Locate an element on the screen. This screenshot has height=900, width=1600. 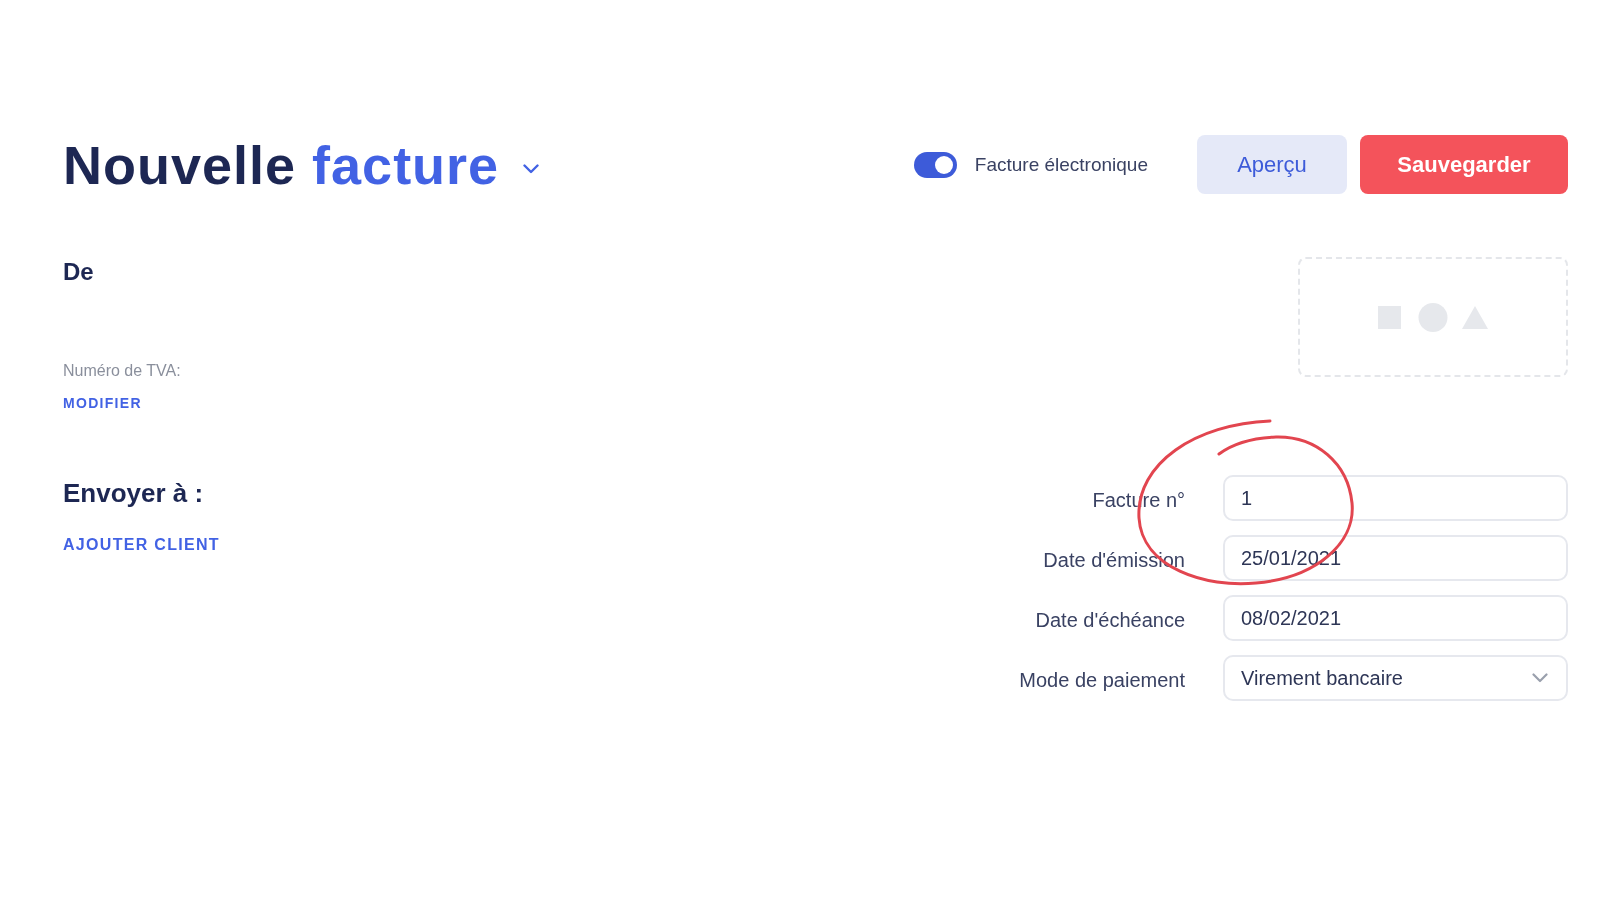
section-heading: De is located at coordinates (78, 272).